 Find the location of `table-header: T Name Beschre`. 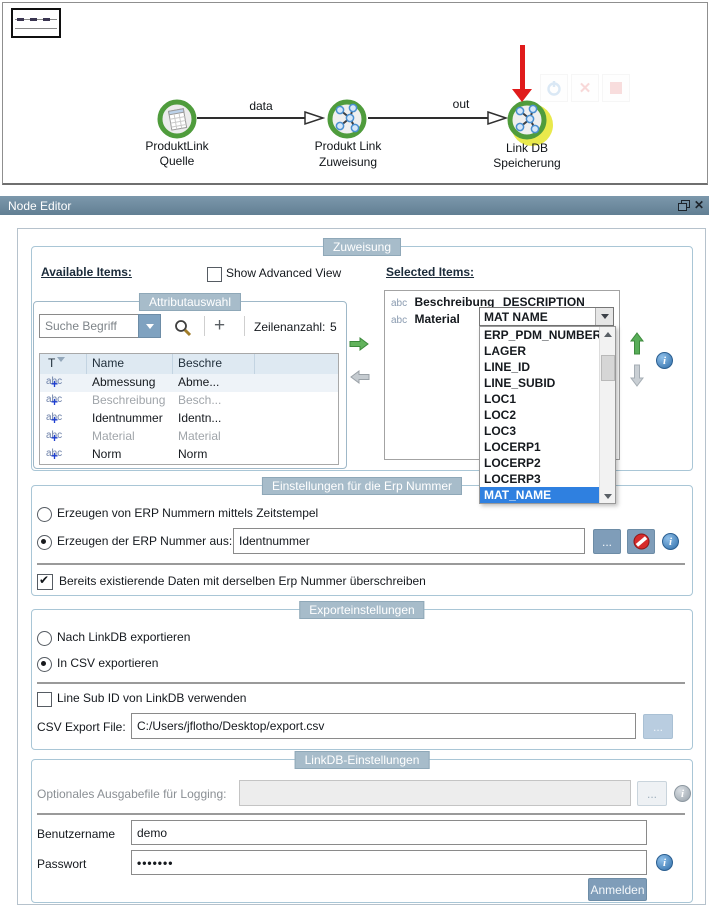

table-header: T Name Beschre is located at coordinates (189, 364).